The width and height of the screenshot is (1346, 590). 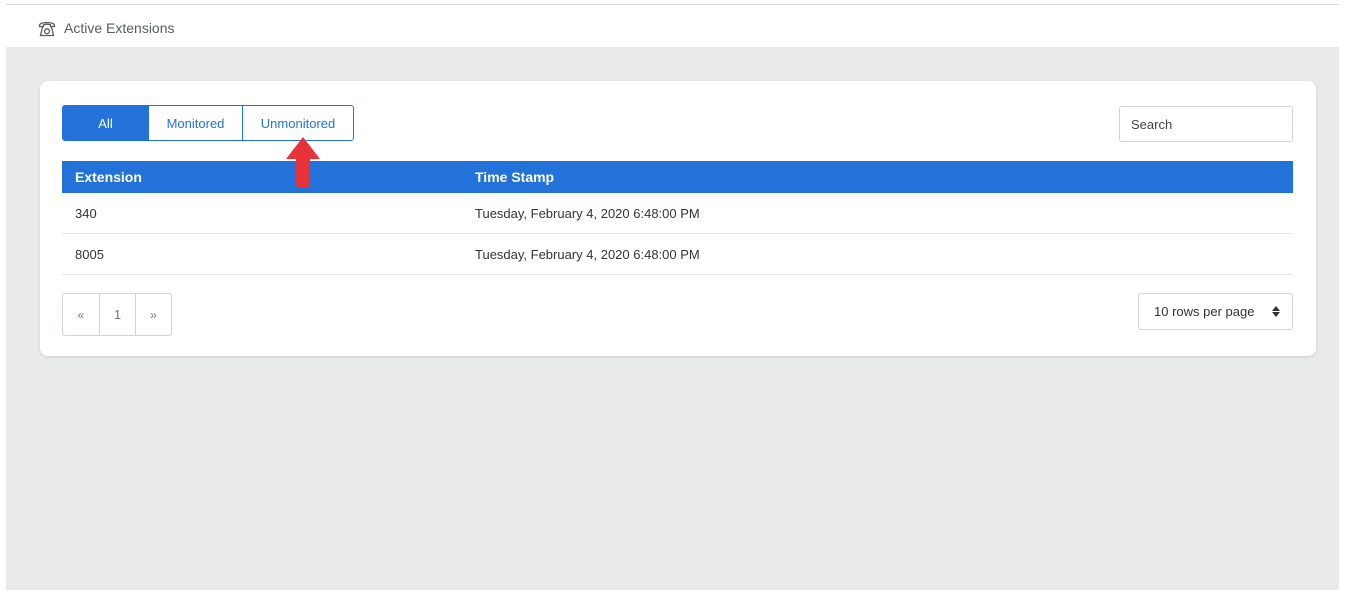 I want to click on table-row: 340 Tuesday, February 4, 2020 6:48:00 PM, so click(x=677, y=213).